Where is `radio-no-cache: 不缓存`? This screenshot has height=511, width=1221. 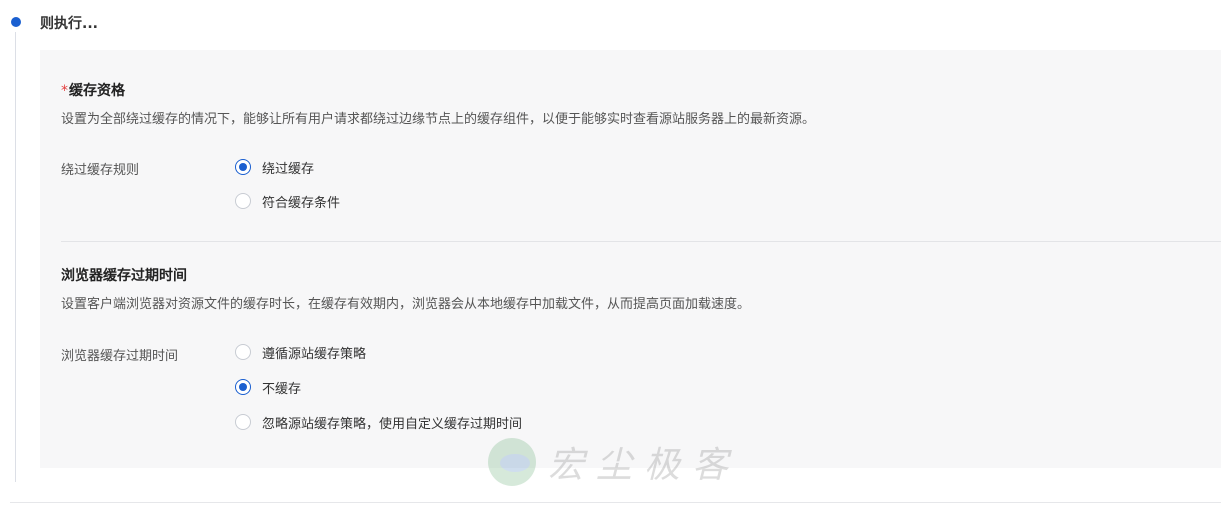 radio-no-cache: 不缓存 is located at coordinates (268, 387).